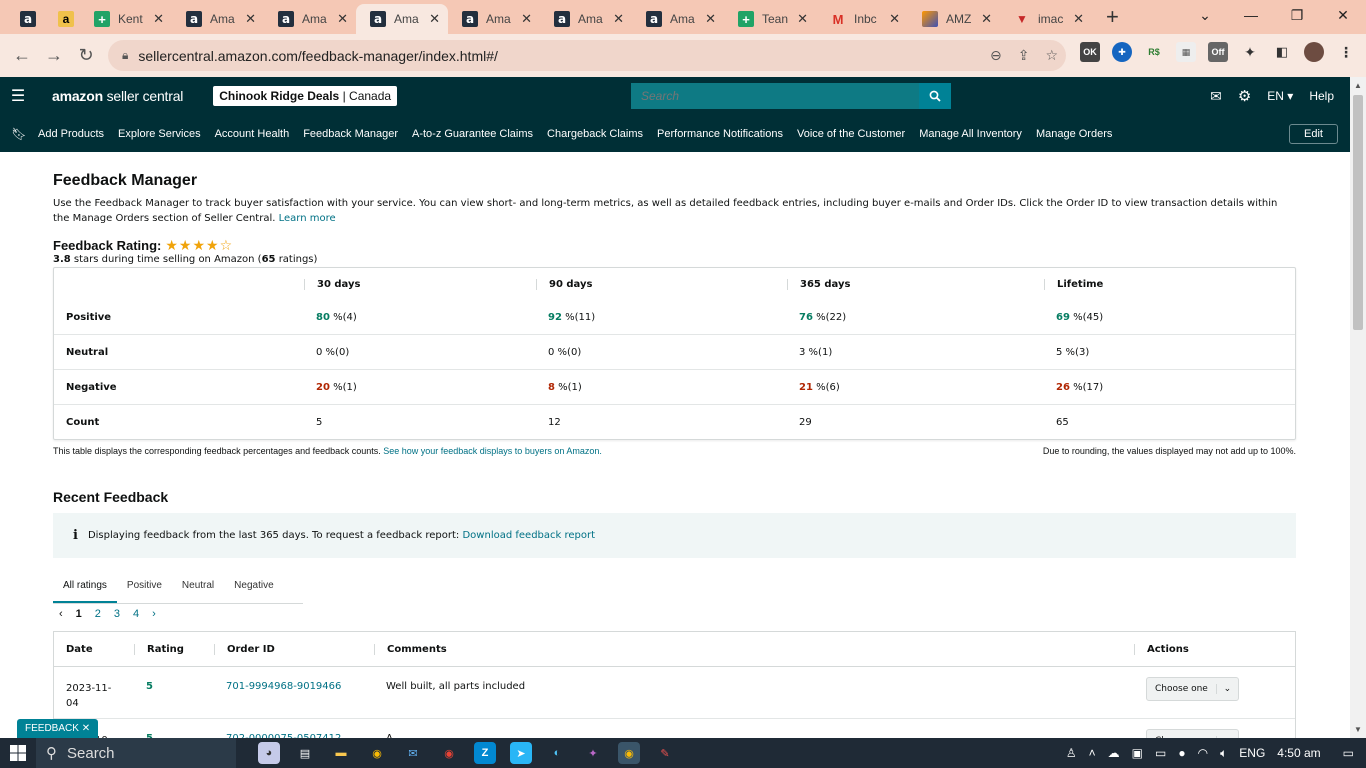 The width and height of the screenshot is (1366, 768). Describe the element at coordinates (136, 753) in the screenshot. I see `taskbar-search: ⚲ Search` at that location.